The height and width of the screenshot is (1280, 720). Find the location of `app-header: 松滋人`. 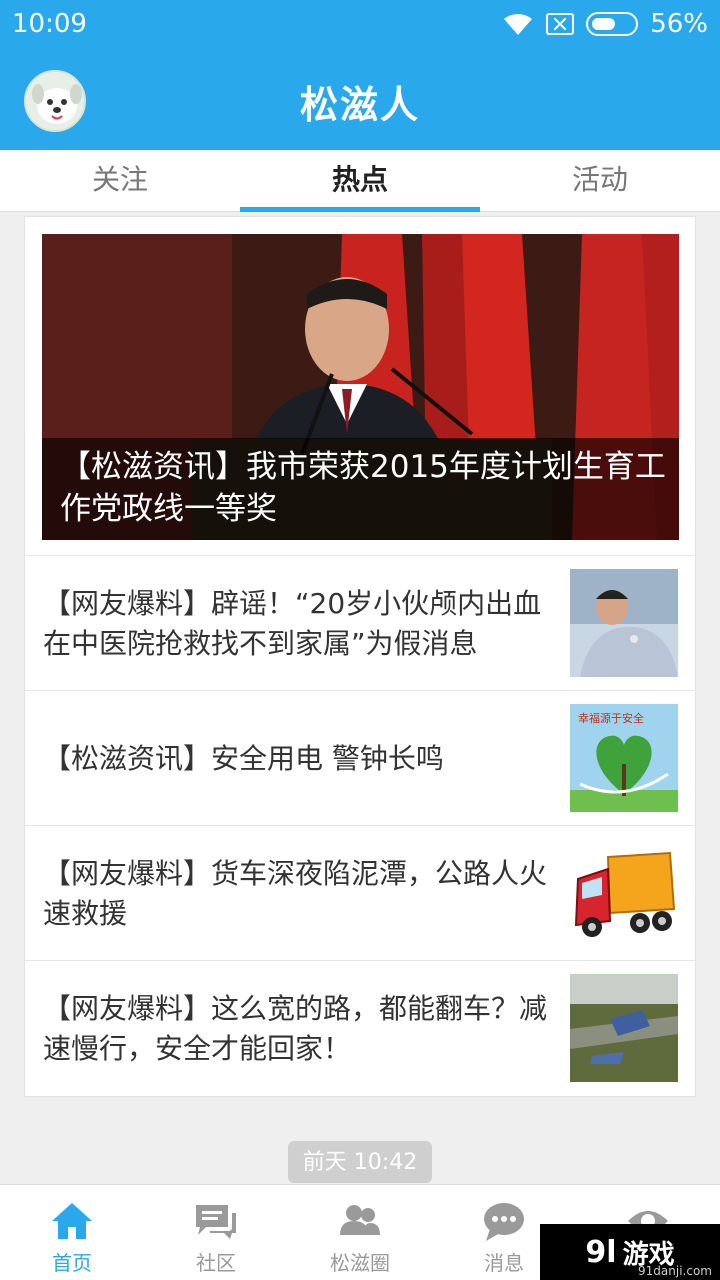

app-header: 松滋人 is located at coordinates (360, 100).